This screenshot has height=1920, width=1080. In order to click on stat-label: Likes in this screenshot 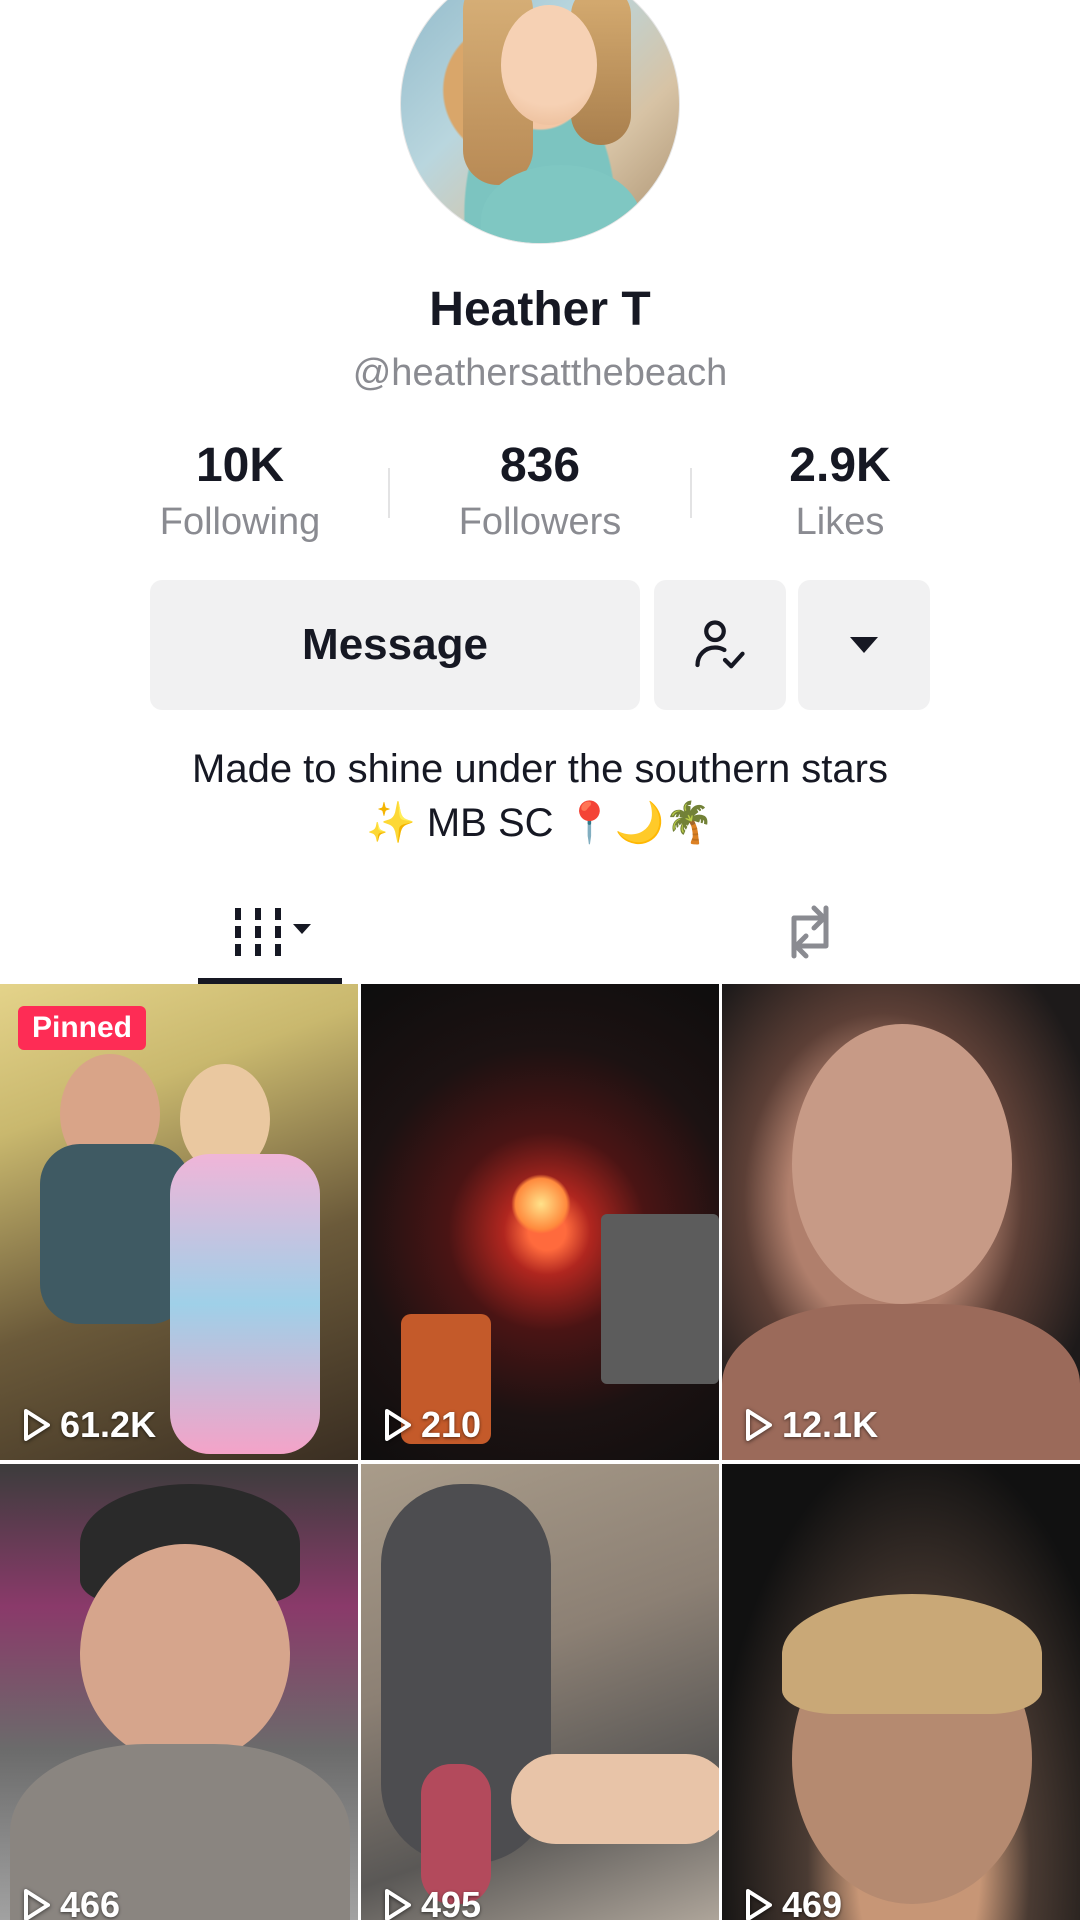, I will do `click(840, 522)`.